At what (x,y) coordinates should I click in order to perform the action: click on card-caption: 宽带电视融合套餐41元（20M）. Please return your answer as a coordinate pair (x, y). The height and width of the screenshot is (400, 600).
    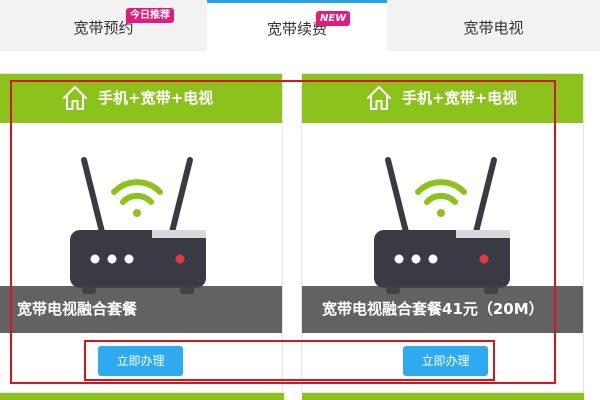
    Looking at the image, I should click on (442, 309).